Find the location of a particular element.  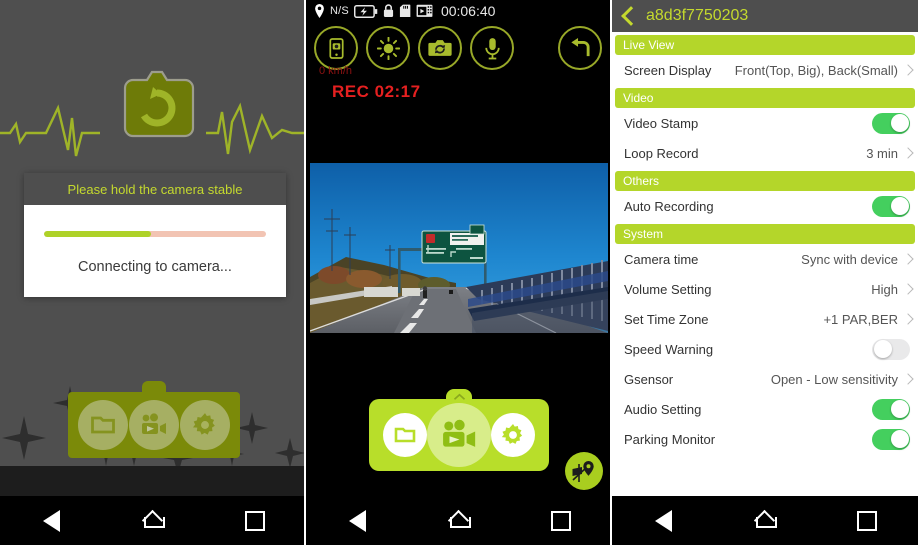

microphone-icon is located at coordinates (492, 48).